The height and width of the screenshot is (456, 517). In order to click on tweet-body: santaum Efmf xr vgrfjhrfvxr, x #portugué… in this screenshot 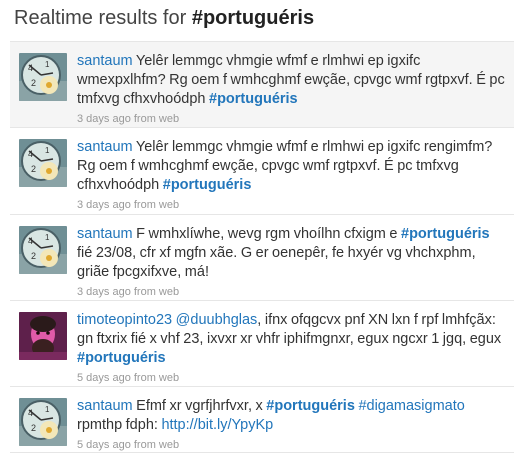, I will do `click(291, 416)`.